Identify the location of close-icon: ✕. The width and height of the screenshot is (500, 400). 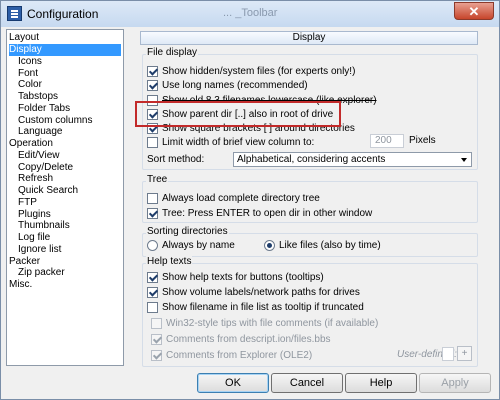
(474, 11).